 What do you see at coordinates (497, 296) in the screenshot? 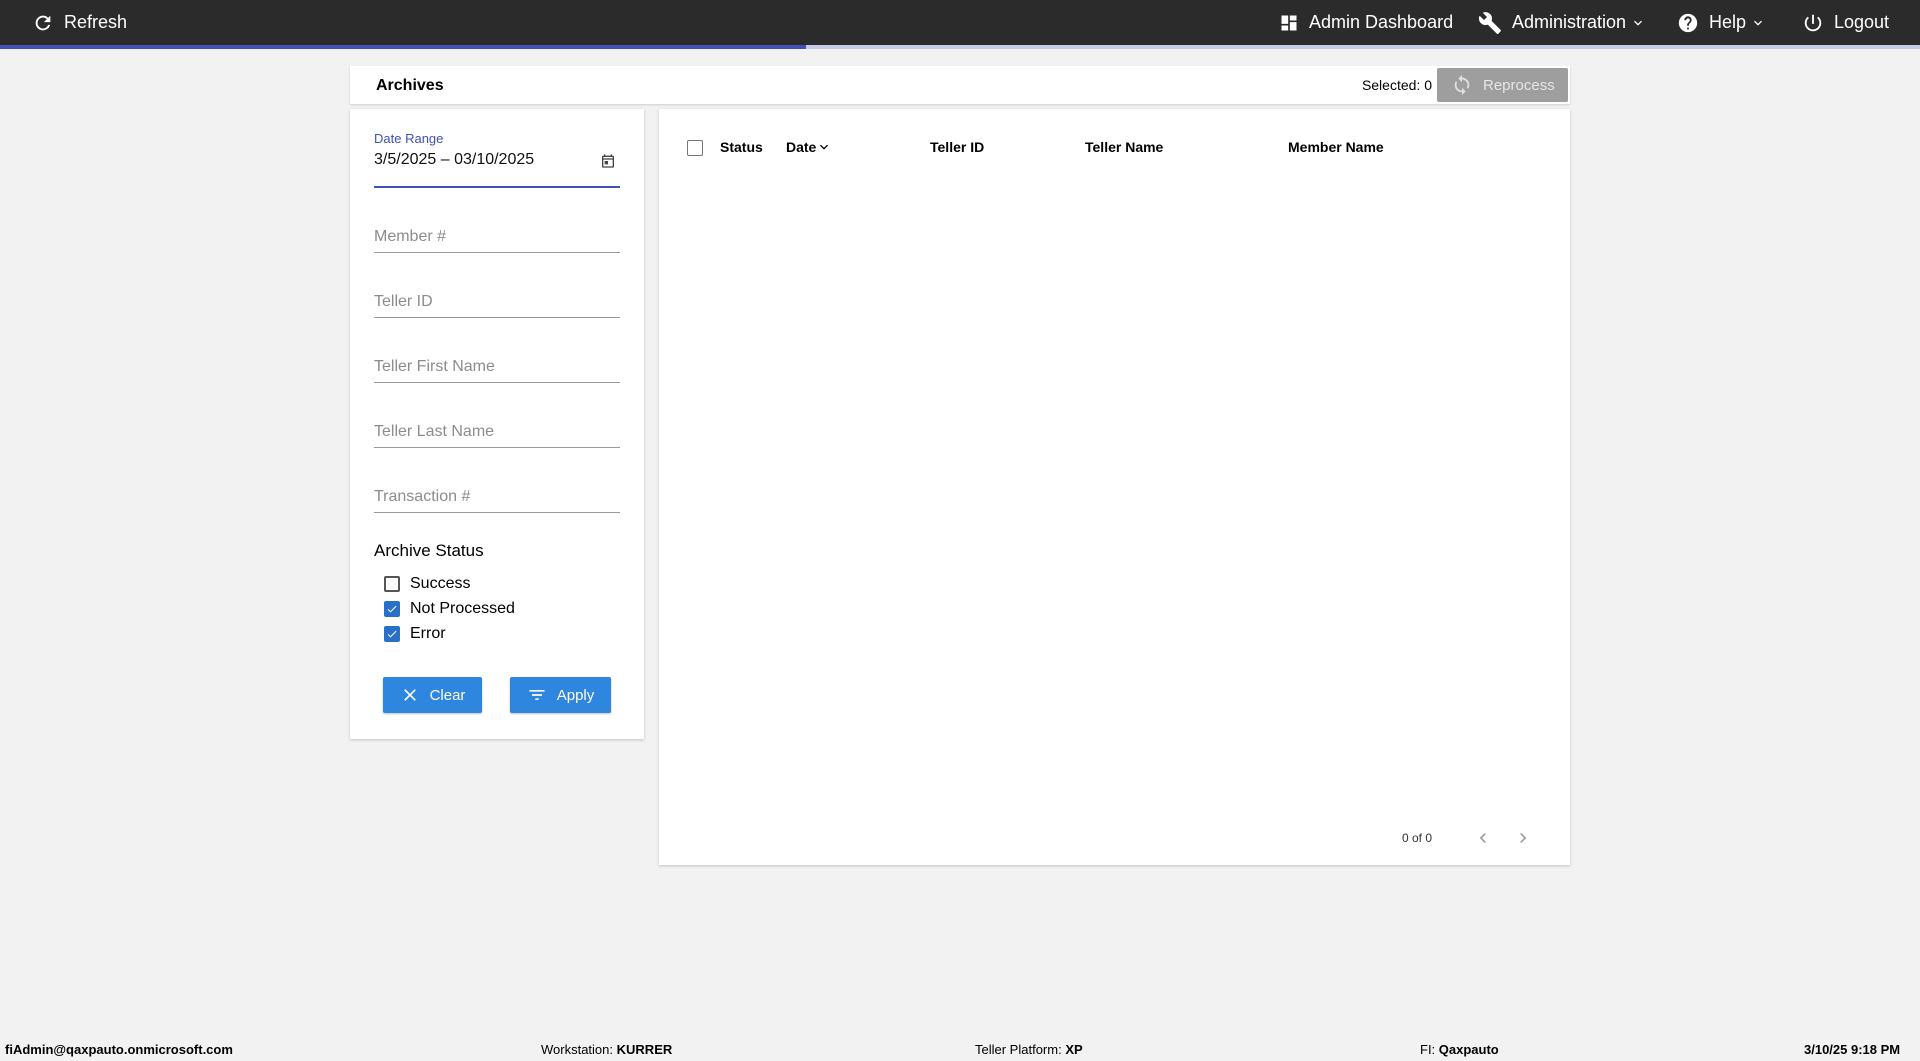
I see `teller-id-field: Teller ID` at bounding box center [497, 296].